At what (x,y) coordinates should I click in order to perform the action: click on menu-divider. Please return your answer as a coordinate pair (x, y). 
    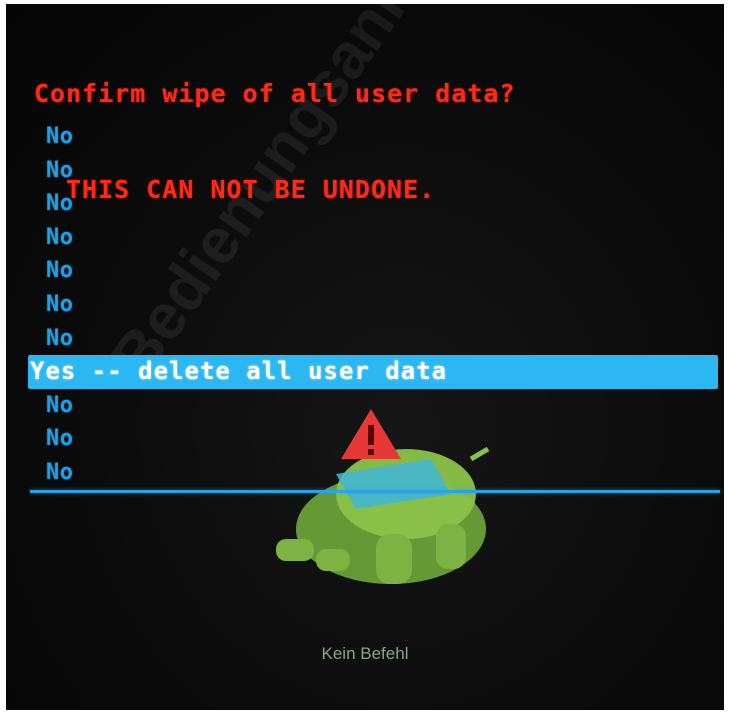
    Looking at the image, I should click on (375, 491).